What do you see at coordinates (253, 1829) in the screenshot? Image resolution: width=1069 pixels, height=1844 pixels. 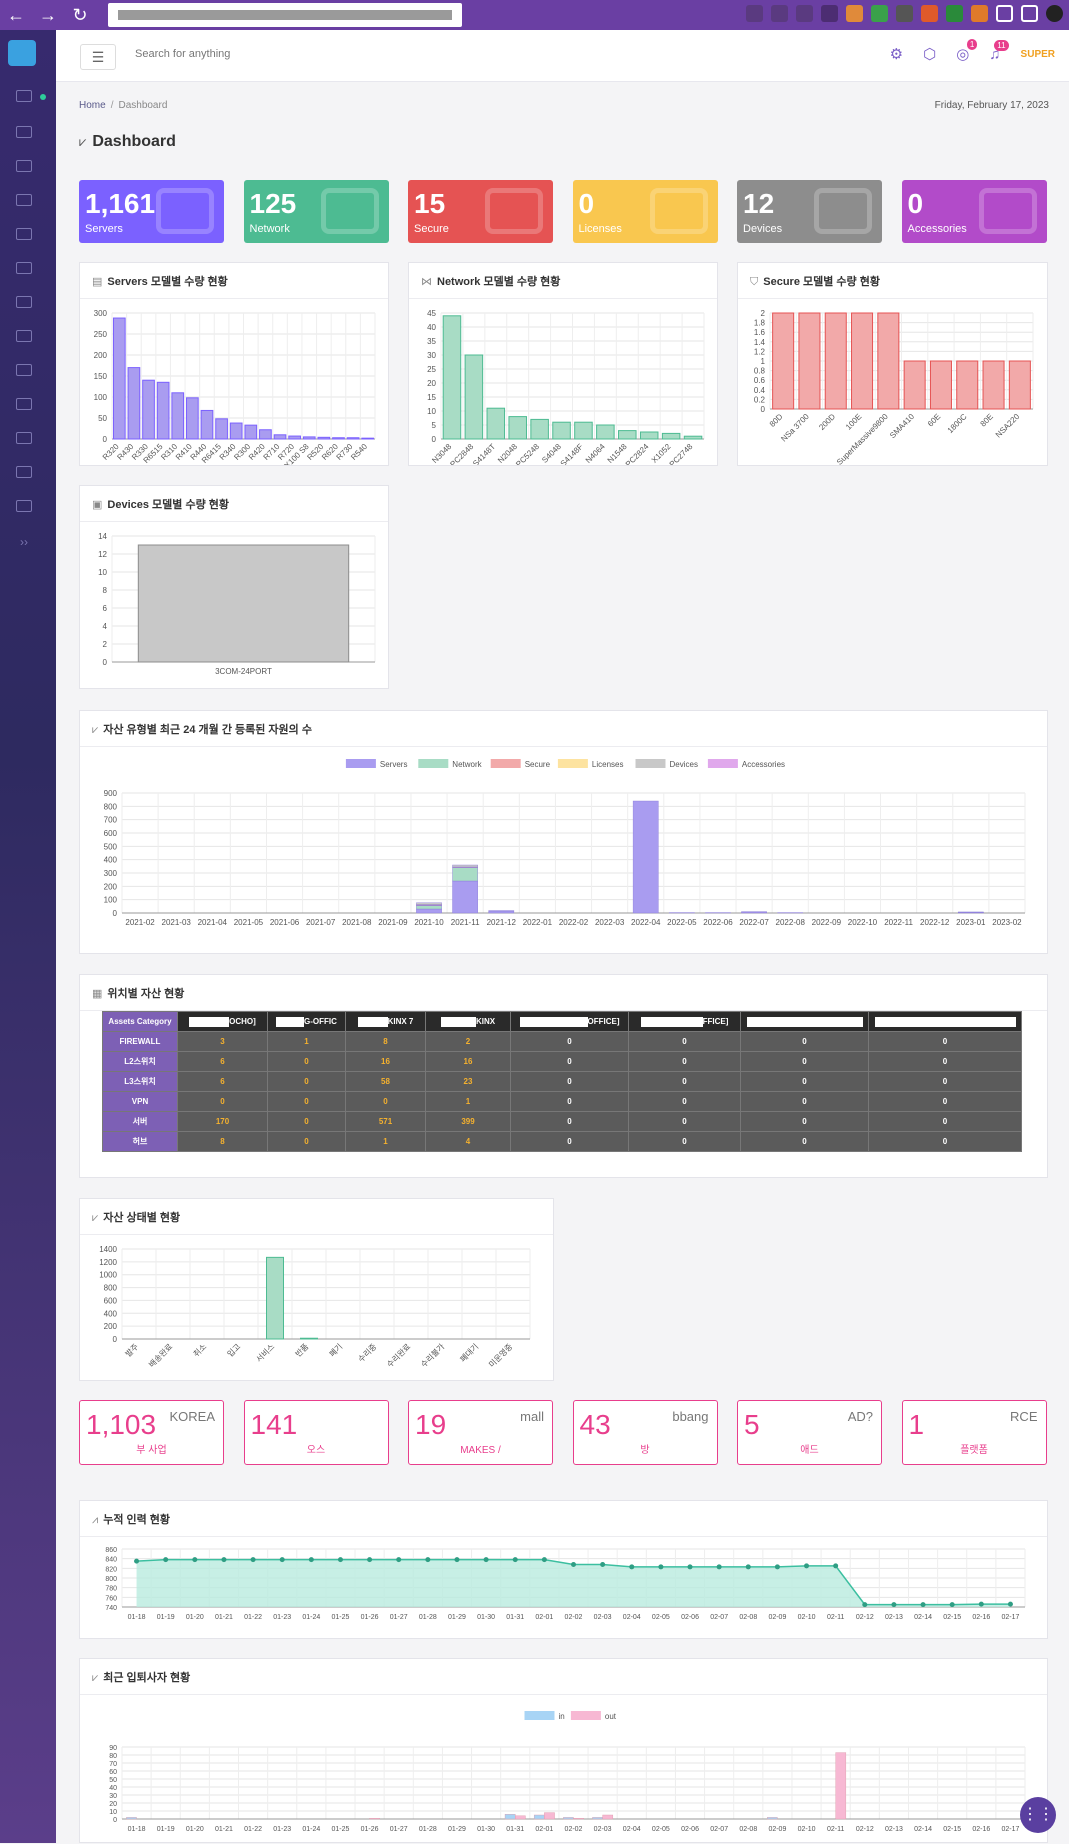 I see `x-tick-label: 01-22` at bounding box center [253, 1829].